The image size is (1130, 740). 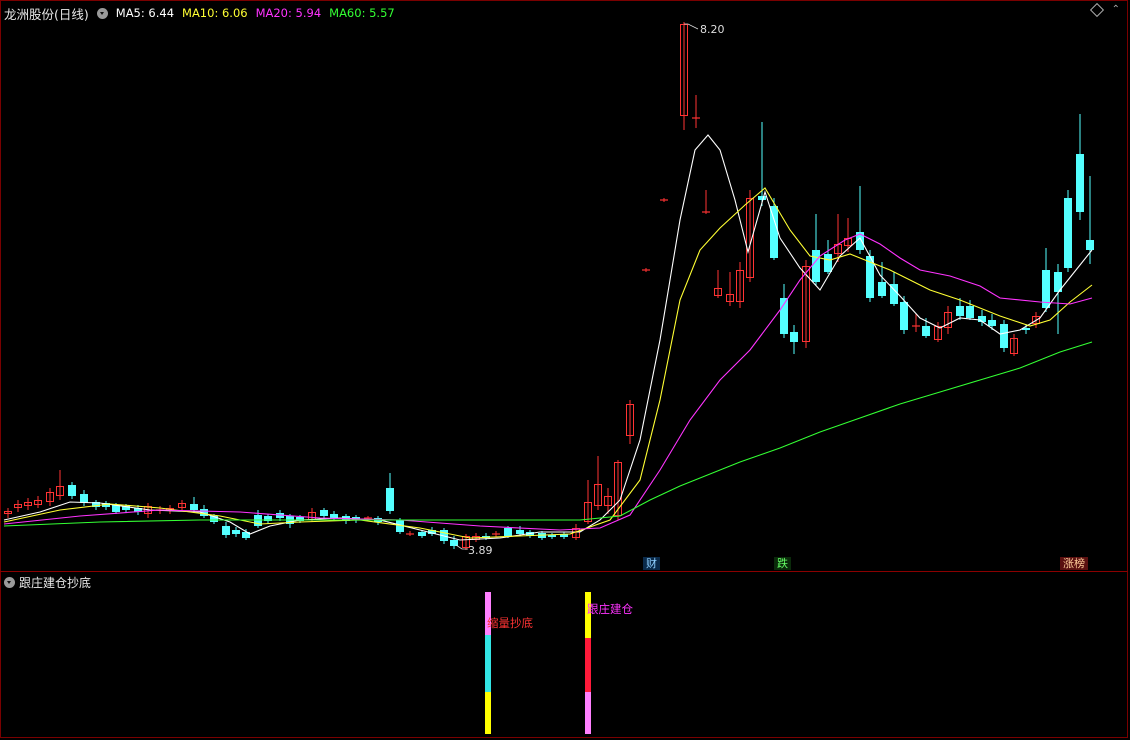 What do you see at coordinates (488, 663) in the screenshot?
I see `signal-bar-cyan` at bounding box center [488, 663].